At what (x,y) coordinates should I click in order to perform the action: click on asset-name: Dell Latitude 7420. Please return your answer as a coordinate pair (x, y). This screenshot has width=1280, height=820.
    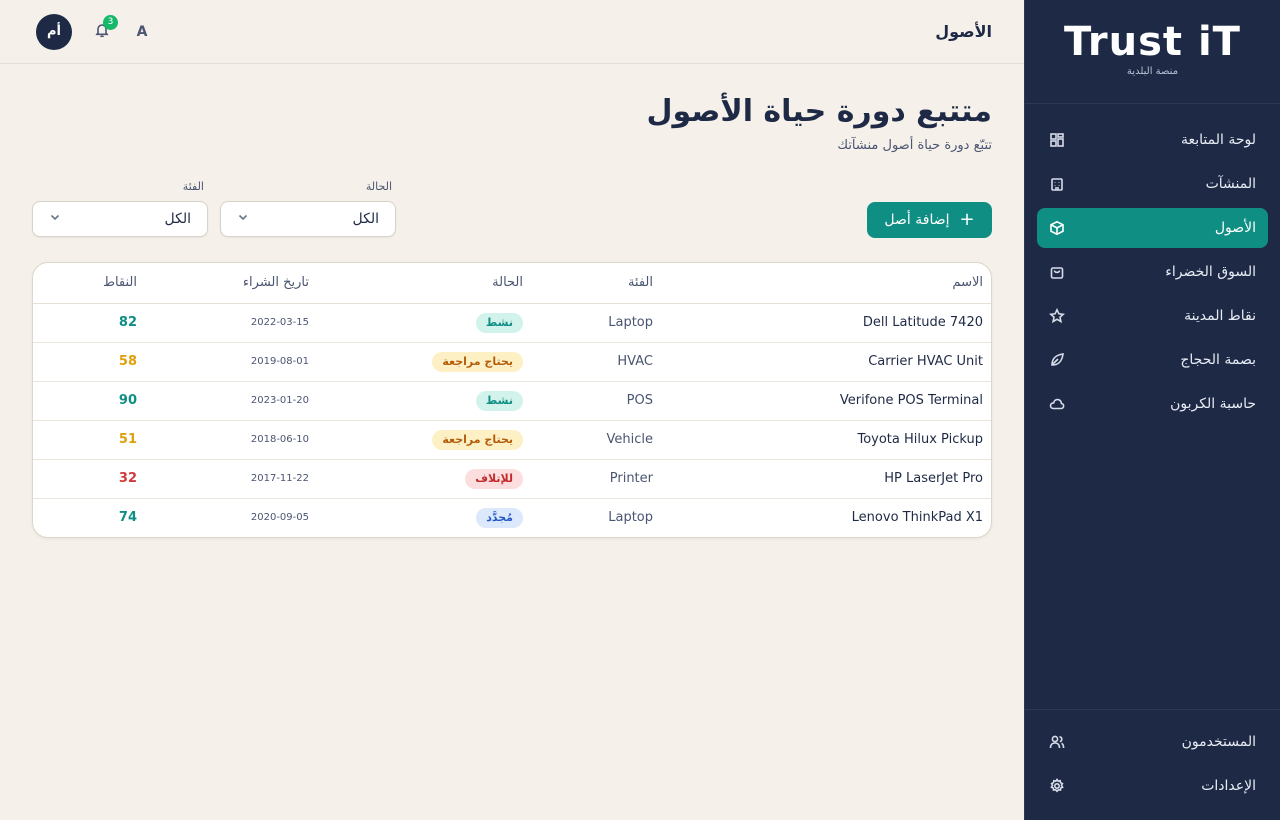
    Looking at the image, I should click on (826, 323).